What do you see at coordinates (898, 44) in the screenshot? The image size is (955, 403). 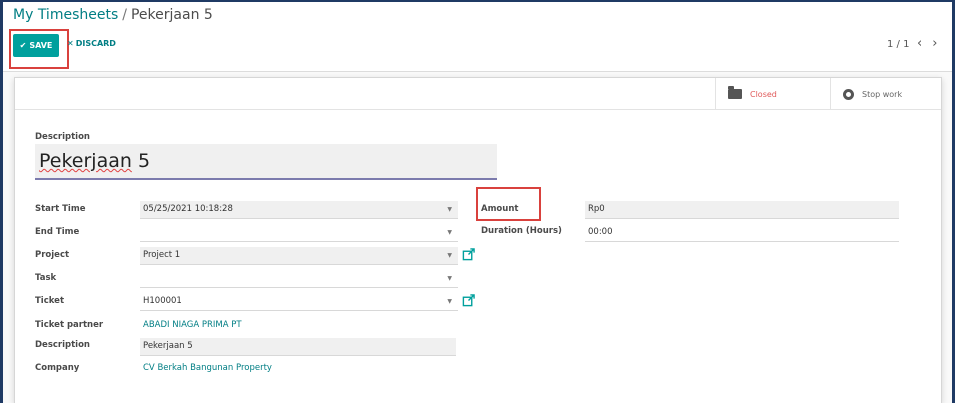 I see `pager-counter: 1 / 1` at bounding box center [898, 44].